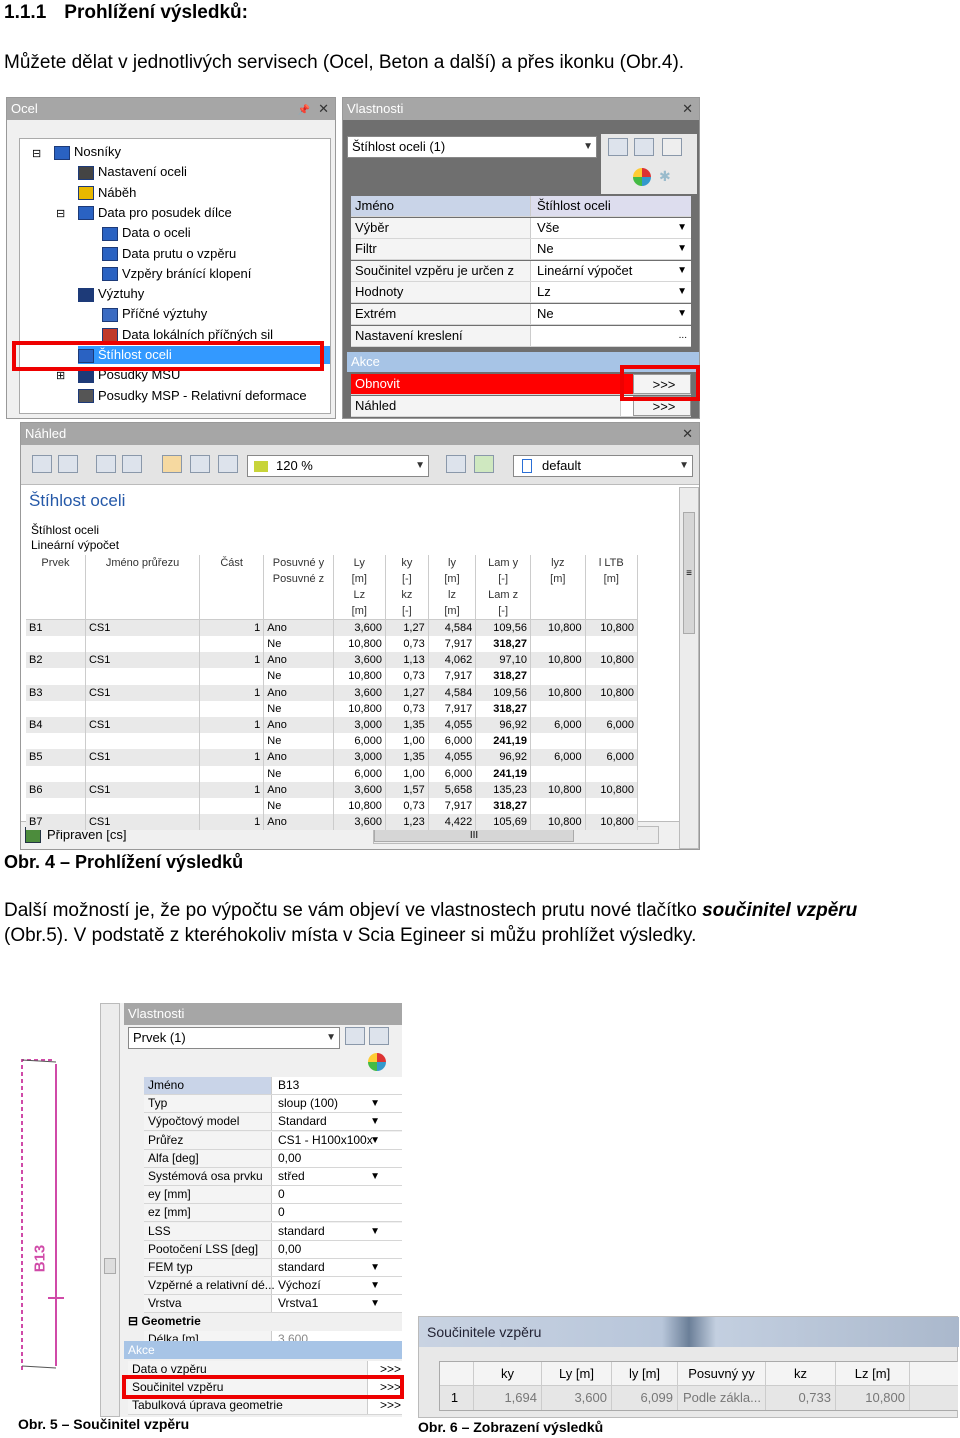  I want to click on expand-icon: ⊞, so click(60, 375).